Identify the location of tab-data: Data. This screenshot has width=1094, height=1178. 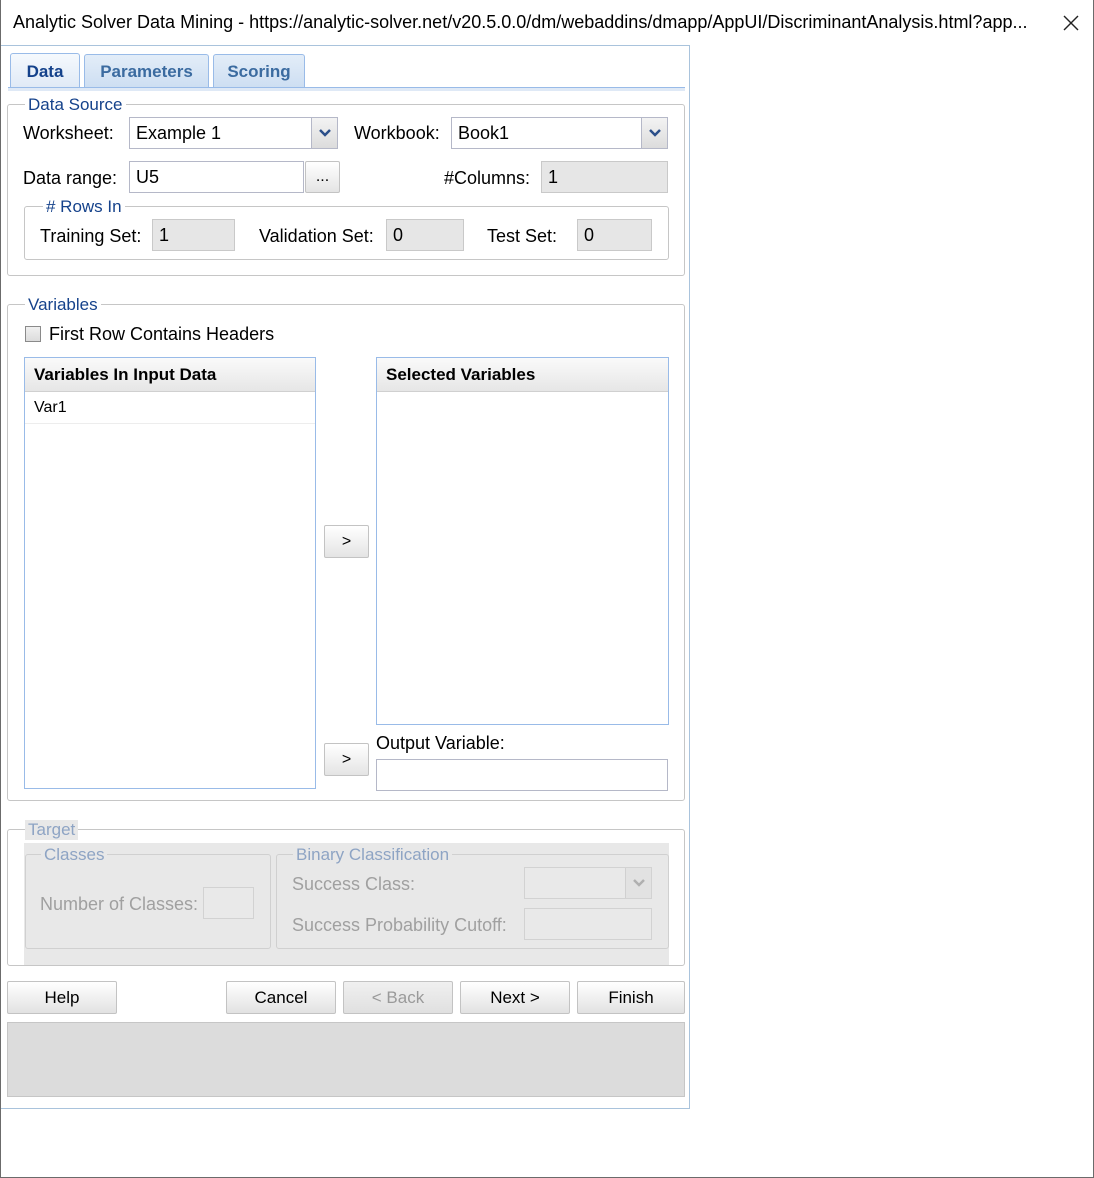
(45, 71).